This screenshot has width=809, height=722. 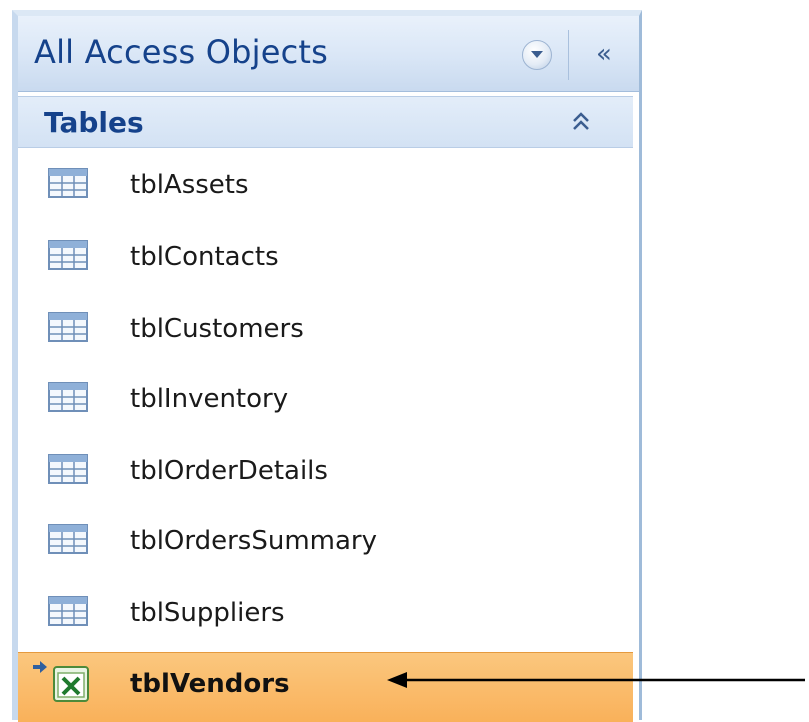 I want to click on link-arrow-icon, so click(x=40, y=667).